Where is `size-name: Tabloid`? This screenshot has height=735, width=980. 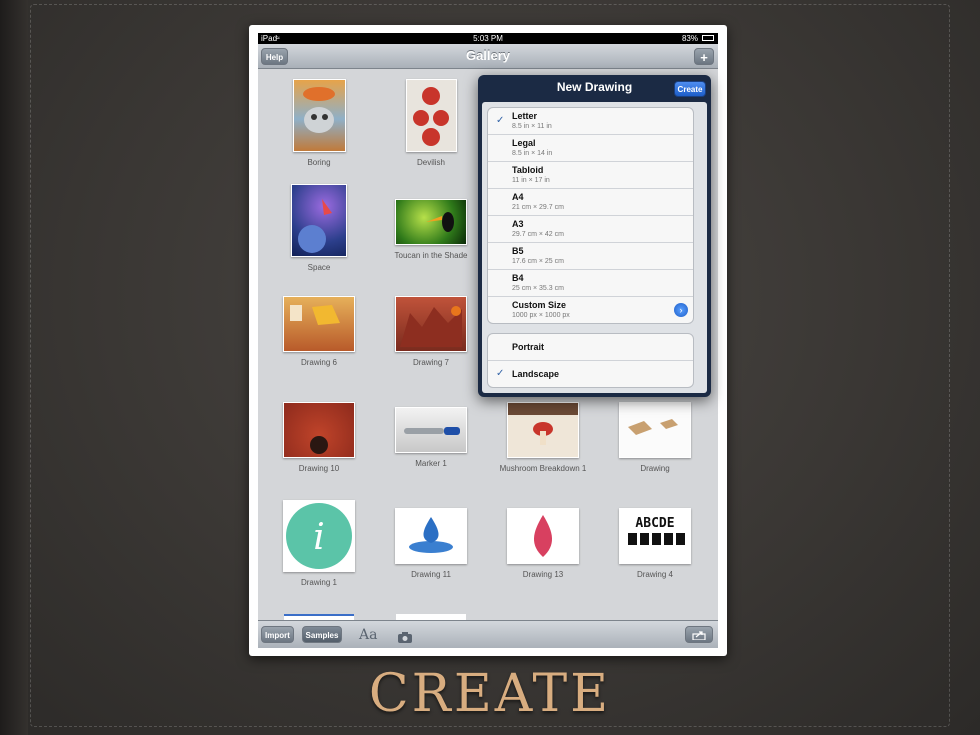 size-name: Tabloid is located at coordinates (528, 170).